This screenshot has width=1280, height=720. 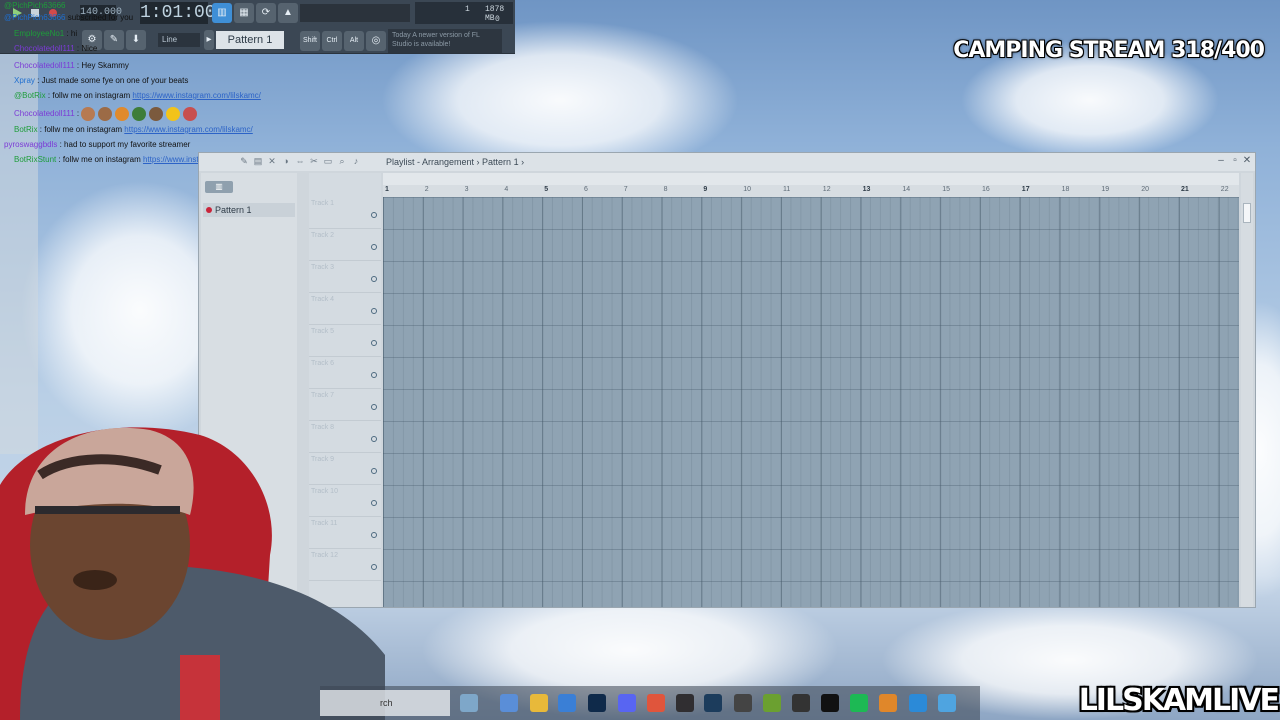 I want to click on chat-text: :, so click(x=78, y=114).